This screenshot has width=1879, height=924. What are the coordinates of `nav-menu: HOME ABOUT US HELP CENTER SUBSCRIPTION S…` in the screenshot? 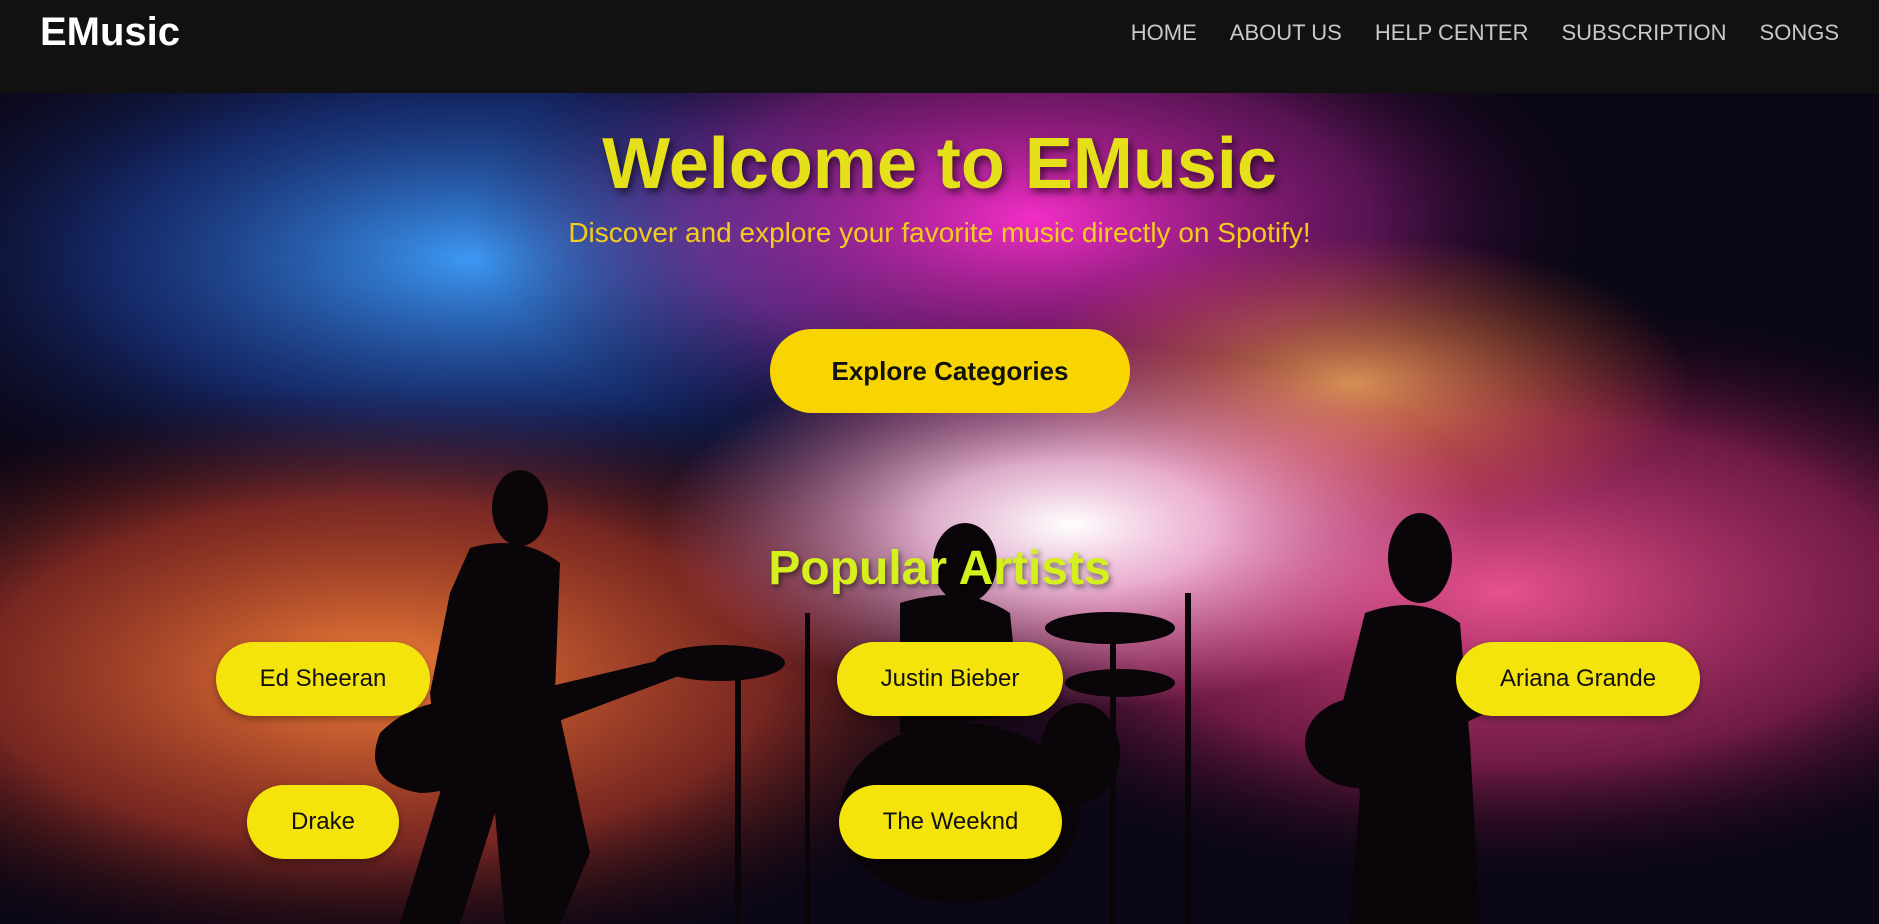 It's located at (1485, 33).